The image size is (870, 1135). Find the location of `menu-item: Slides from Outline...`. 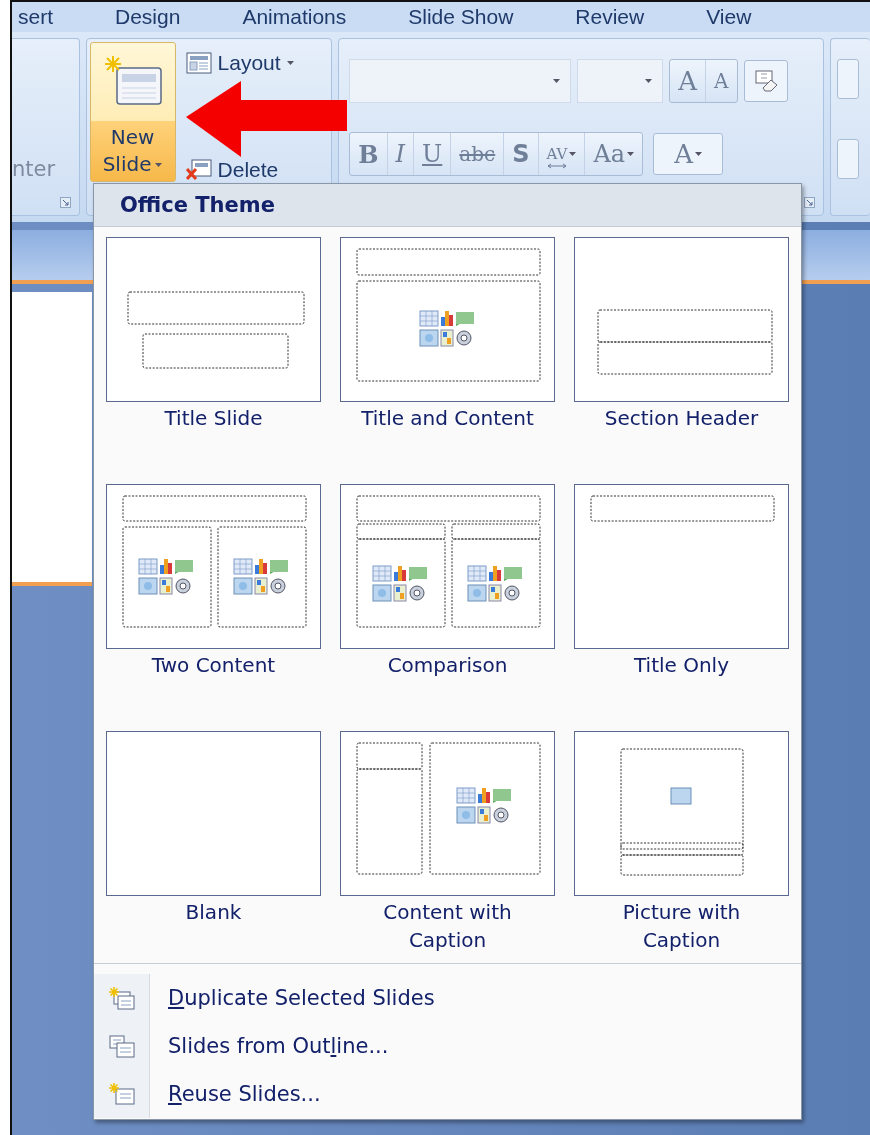

menu-item: Slides from Outline... is located at coordinates (278, 1046).